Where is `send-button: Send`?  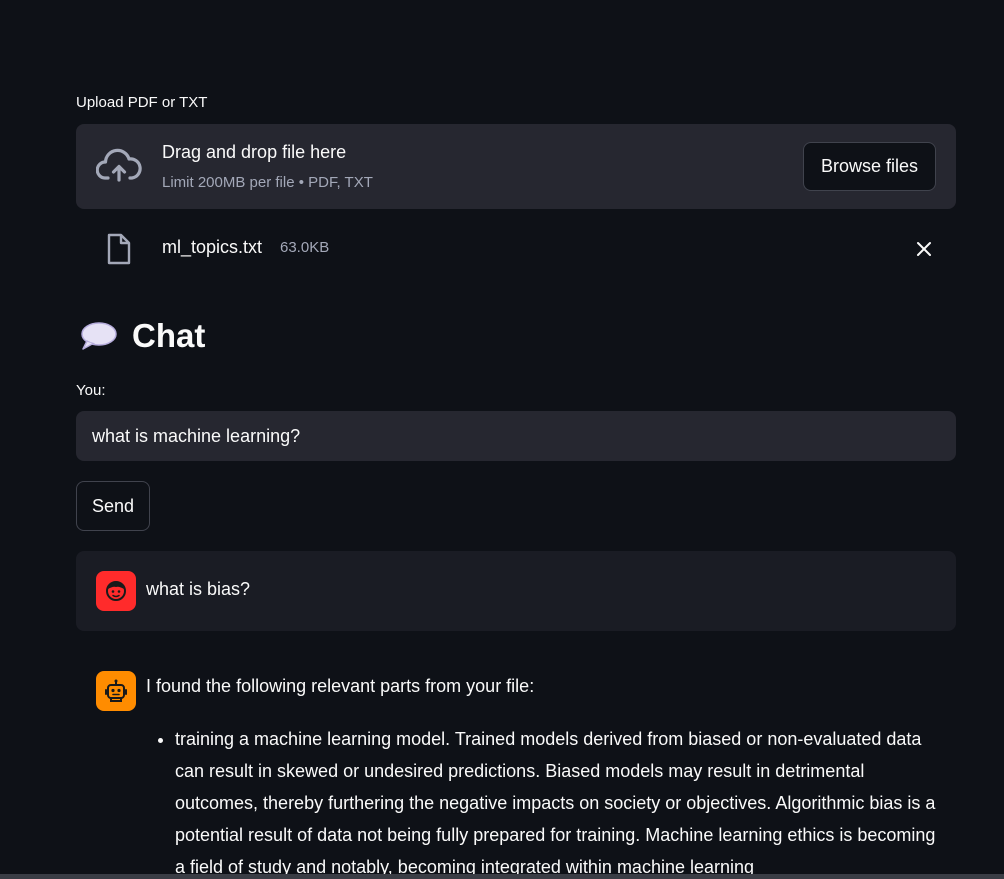 send-button: Send is located at coordinates (113, 506).